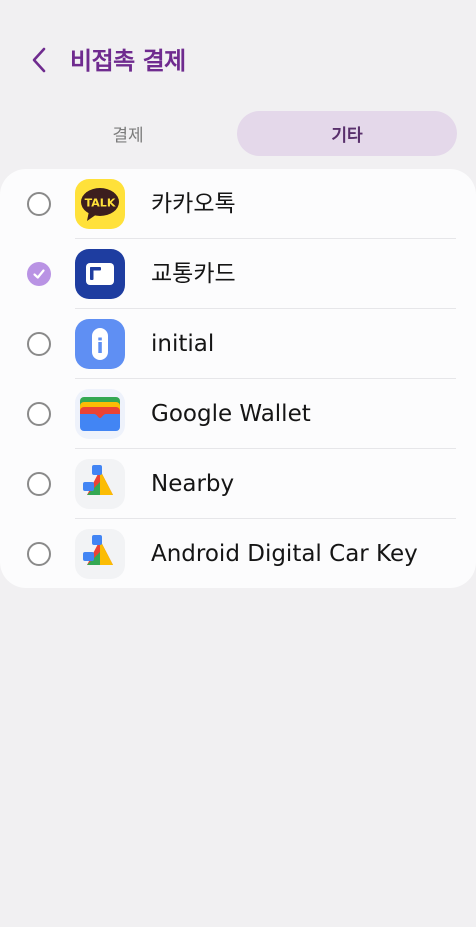  What do you see at coordinates (238, 274) in the screenshot?
I see `list-item-transit-card: 교통카드` at bounding box center [238, 274].